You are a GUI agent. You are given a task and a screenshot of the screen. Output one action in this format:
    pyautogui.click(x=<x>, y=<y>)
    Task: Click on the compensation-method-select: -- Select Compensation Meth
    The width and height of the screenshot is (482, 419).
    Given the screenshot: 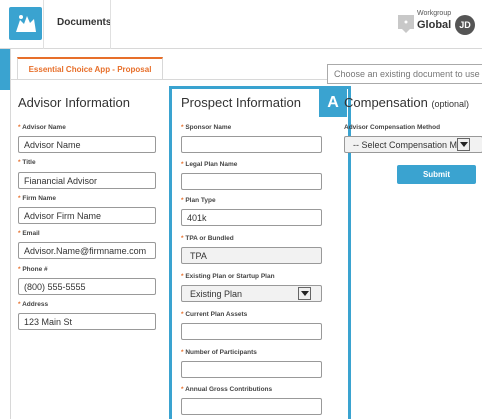 What is the action you would take?
    pyautogui.click(x=413, y=144)
    